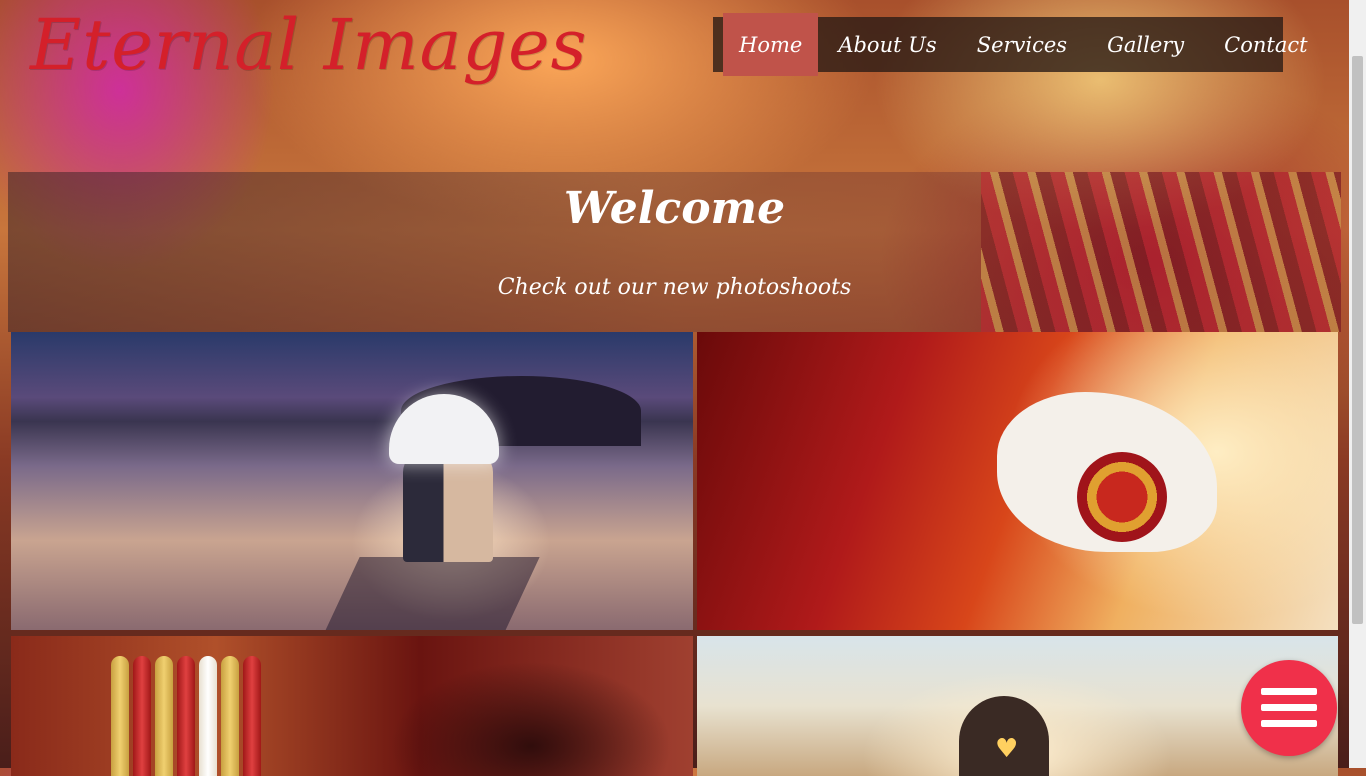 This screenshot has width=1366, height=776. I want to click on photo-knot, so click(1122, 497).